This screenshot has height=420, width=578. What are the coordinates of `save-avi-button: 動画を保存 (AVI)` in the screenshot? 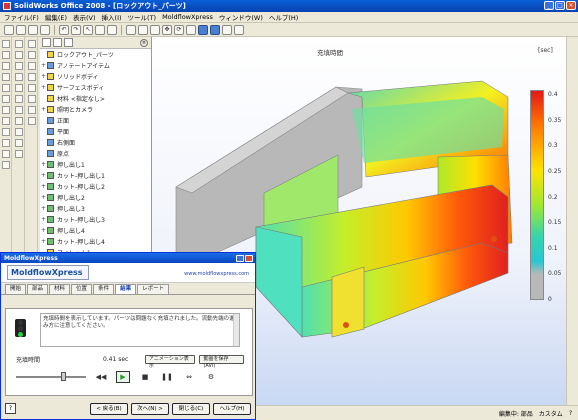 It's located at (221, 361).